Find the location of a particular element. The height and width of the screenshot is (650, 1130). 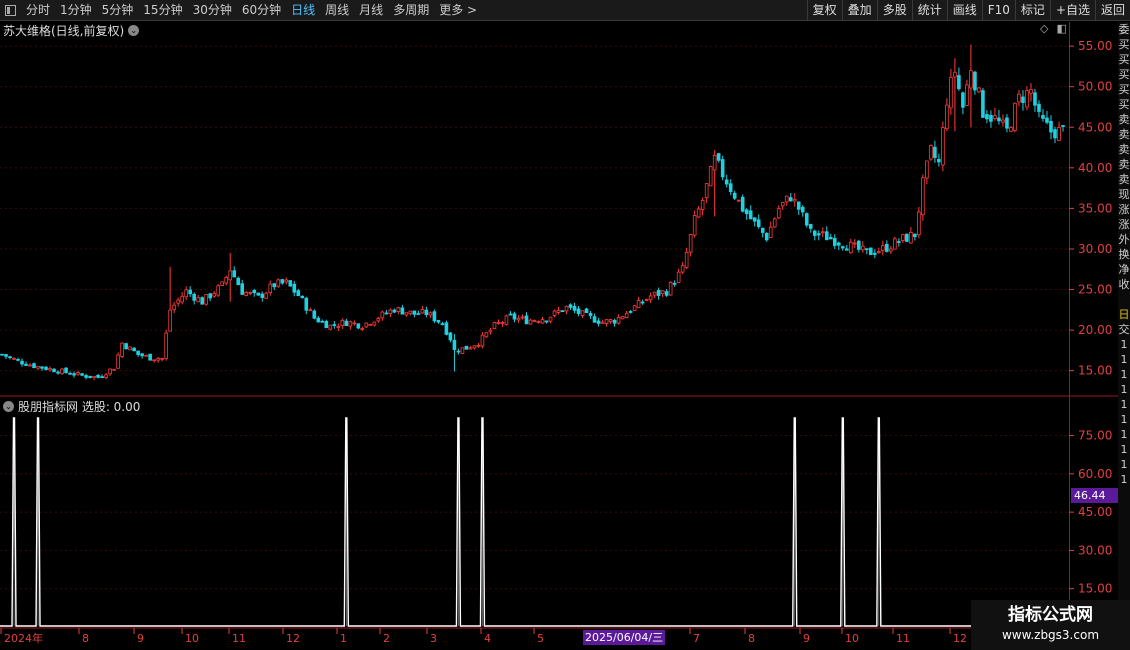

x-tick-label: 10 is located at coordinates (192, 638).